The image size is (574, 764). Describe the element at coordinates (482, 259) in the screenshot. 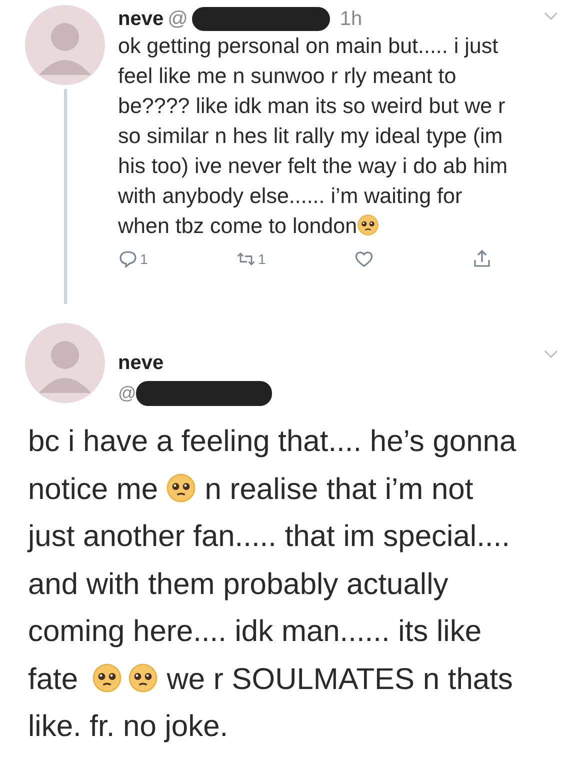

I see `share-icon` at that location.